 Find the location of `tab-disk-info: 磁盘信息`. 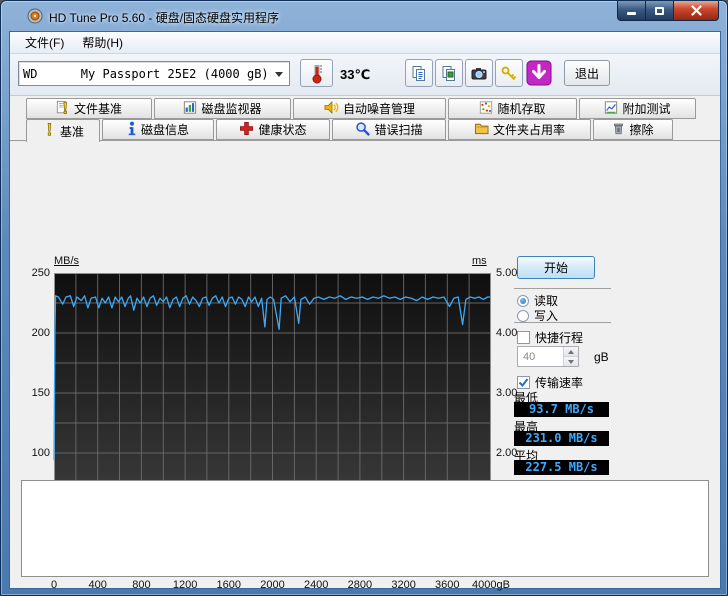

tab-disk-info: 磁盘信息 is located at coordinates (158, 129).